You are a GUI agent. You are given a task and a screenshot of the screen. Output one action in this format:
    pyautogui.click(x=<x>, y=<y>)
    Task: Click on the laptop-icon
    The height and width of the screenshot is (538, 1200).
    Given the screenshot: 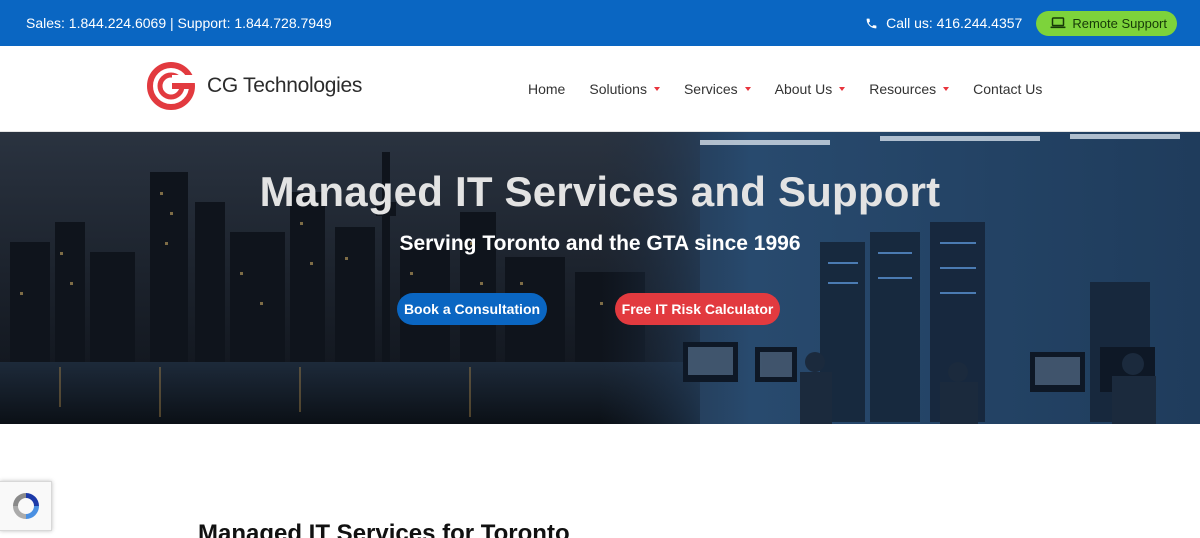 What is the action you would take?
    pyautogui.click(x=1058, y=23)
    